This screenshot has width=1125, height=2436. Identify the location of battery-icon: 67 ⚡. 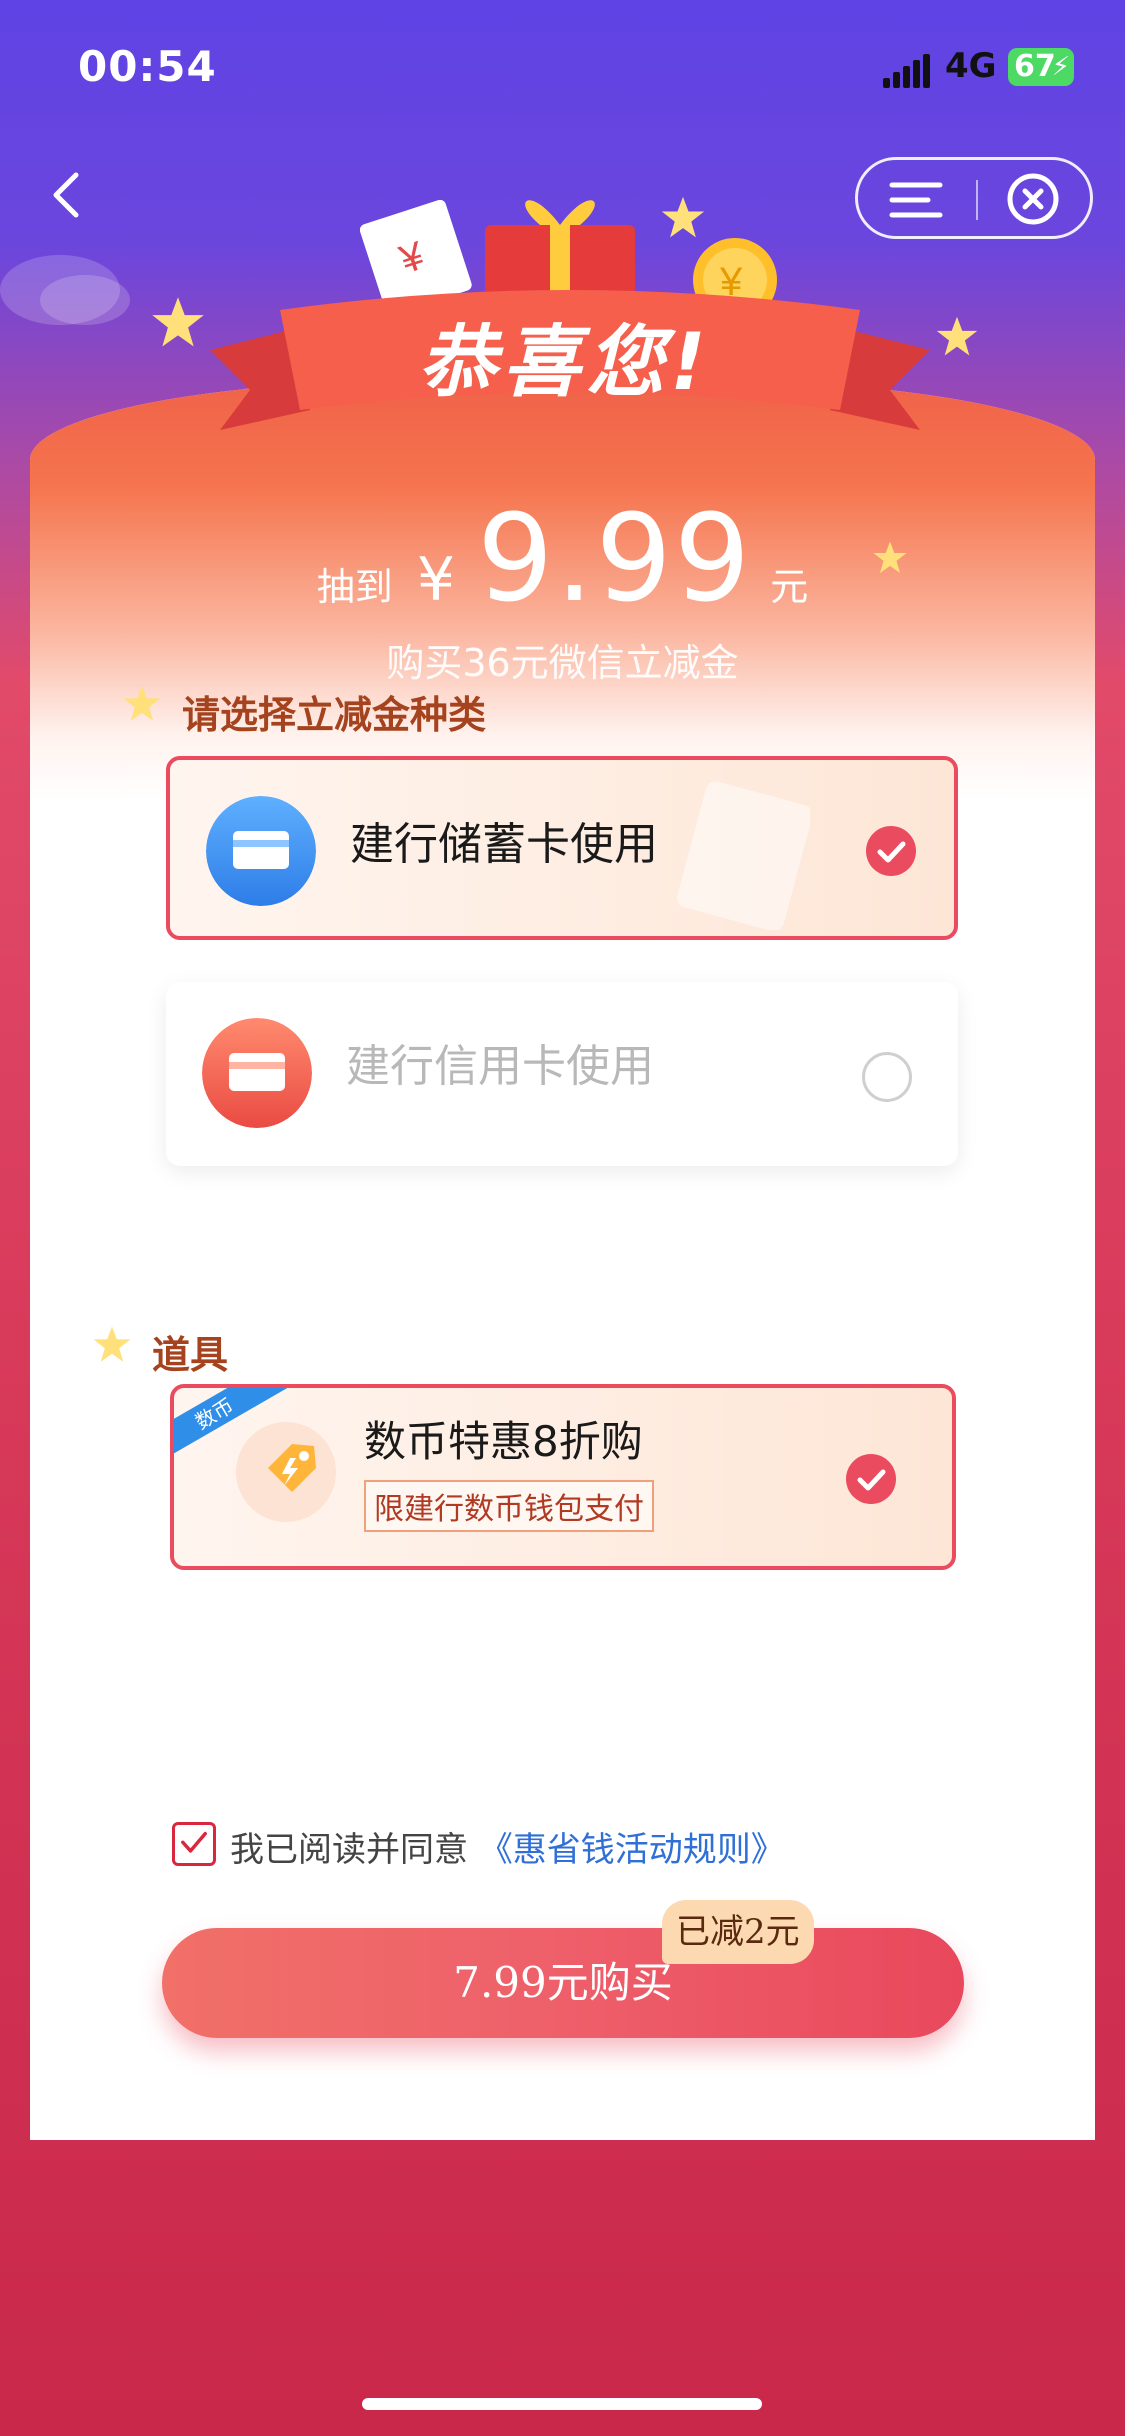
(1041, 67).